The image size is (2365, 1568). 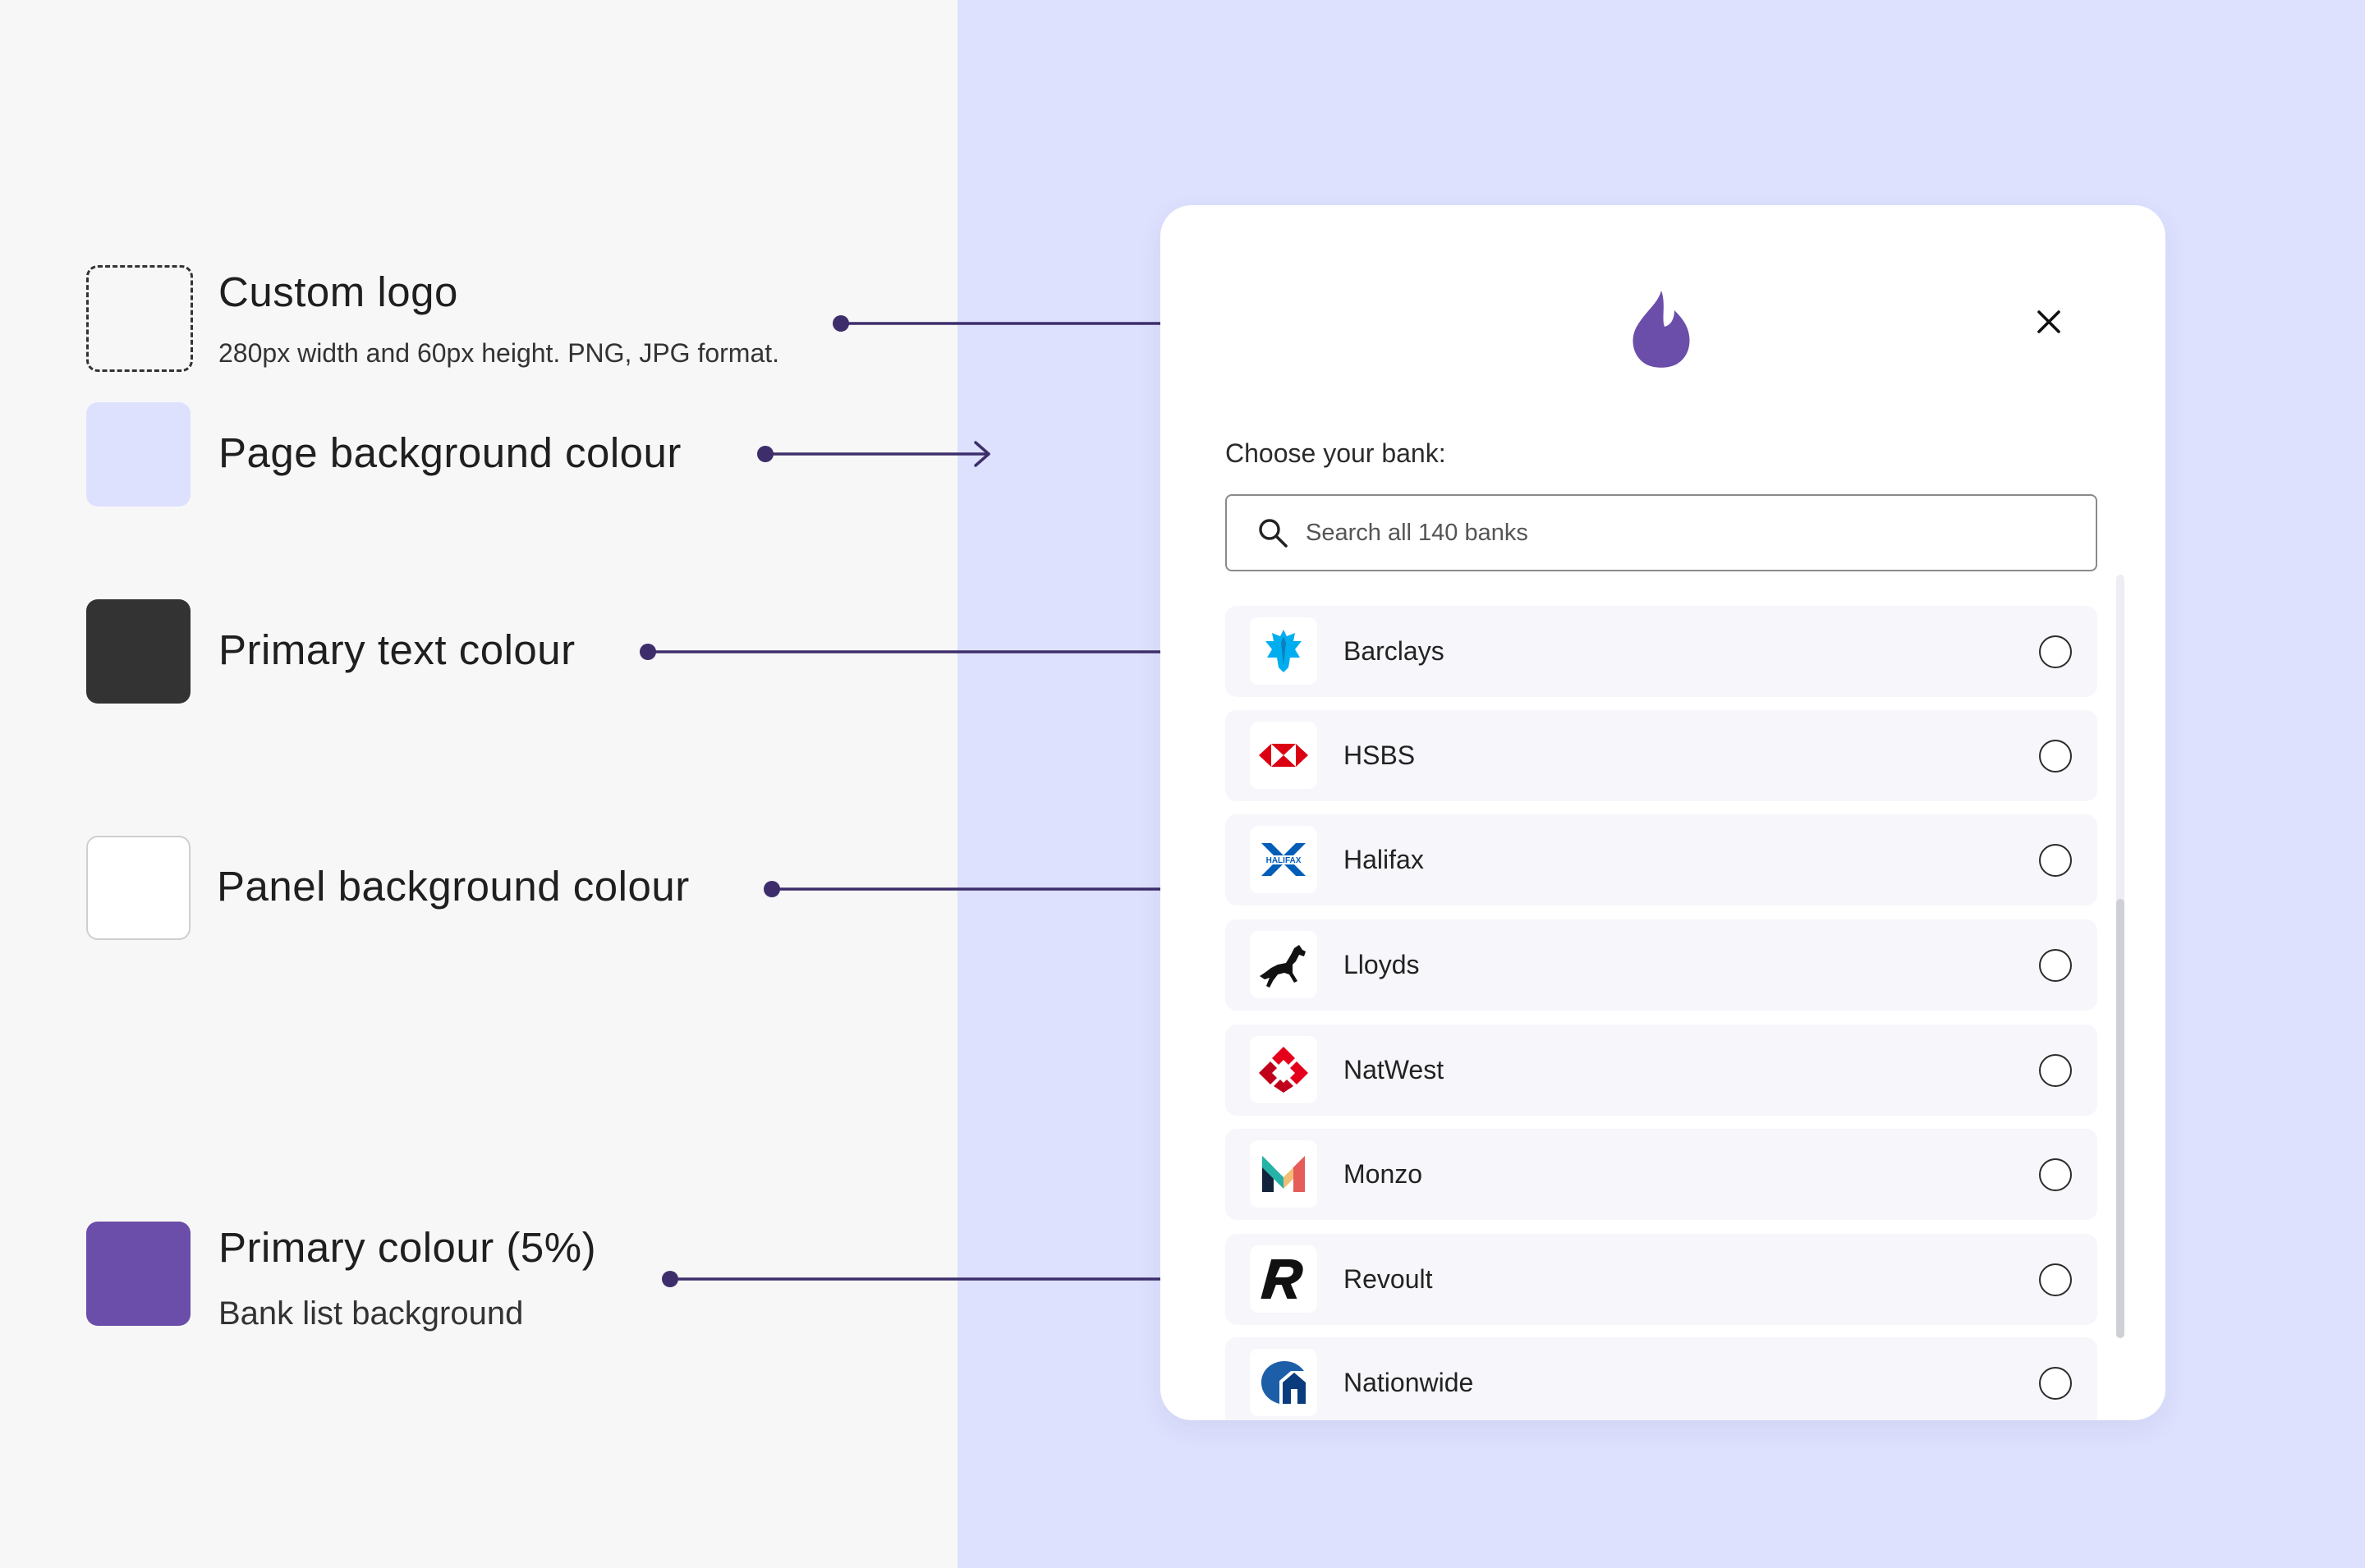 I want to click on halifax-logo-text: HALIFAX, so click(x=1284, y=860).